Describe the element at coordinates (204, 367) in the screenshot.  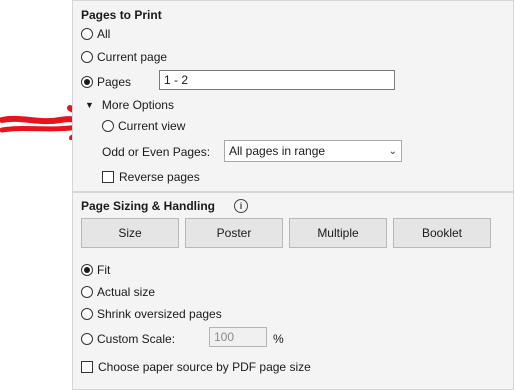
I see `paper-source-label: Choose paper source by PDF page size` at that location.